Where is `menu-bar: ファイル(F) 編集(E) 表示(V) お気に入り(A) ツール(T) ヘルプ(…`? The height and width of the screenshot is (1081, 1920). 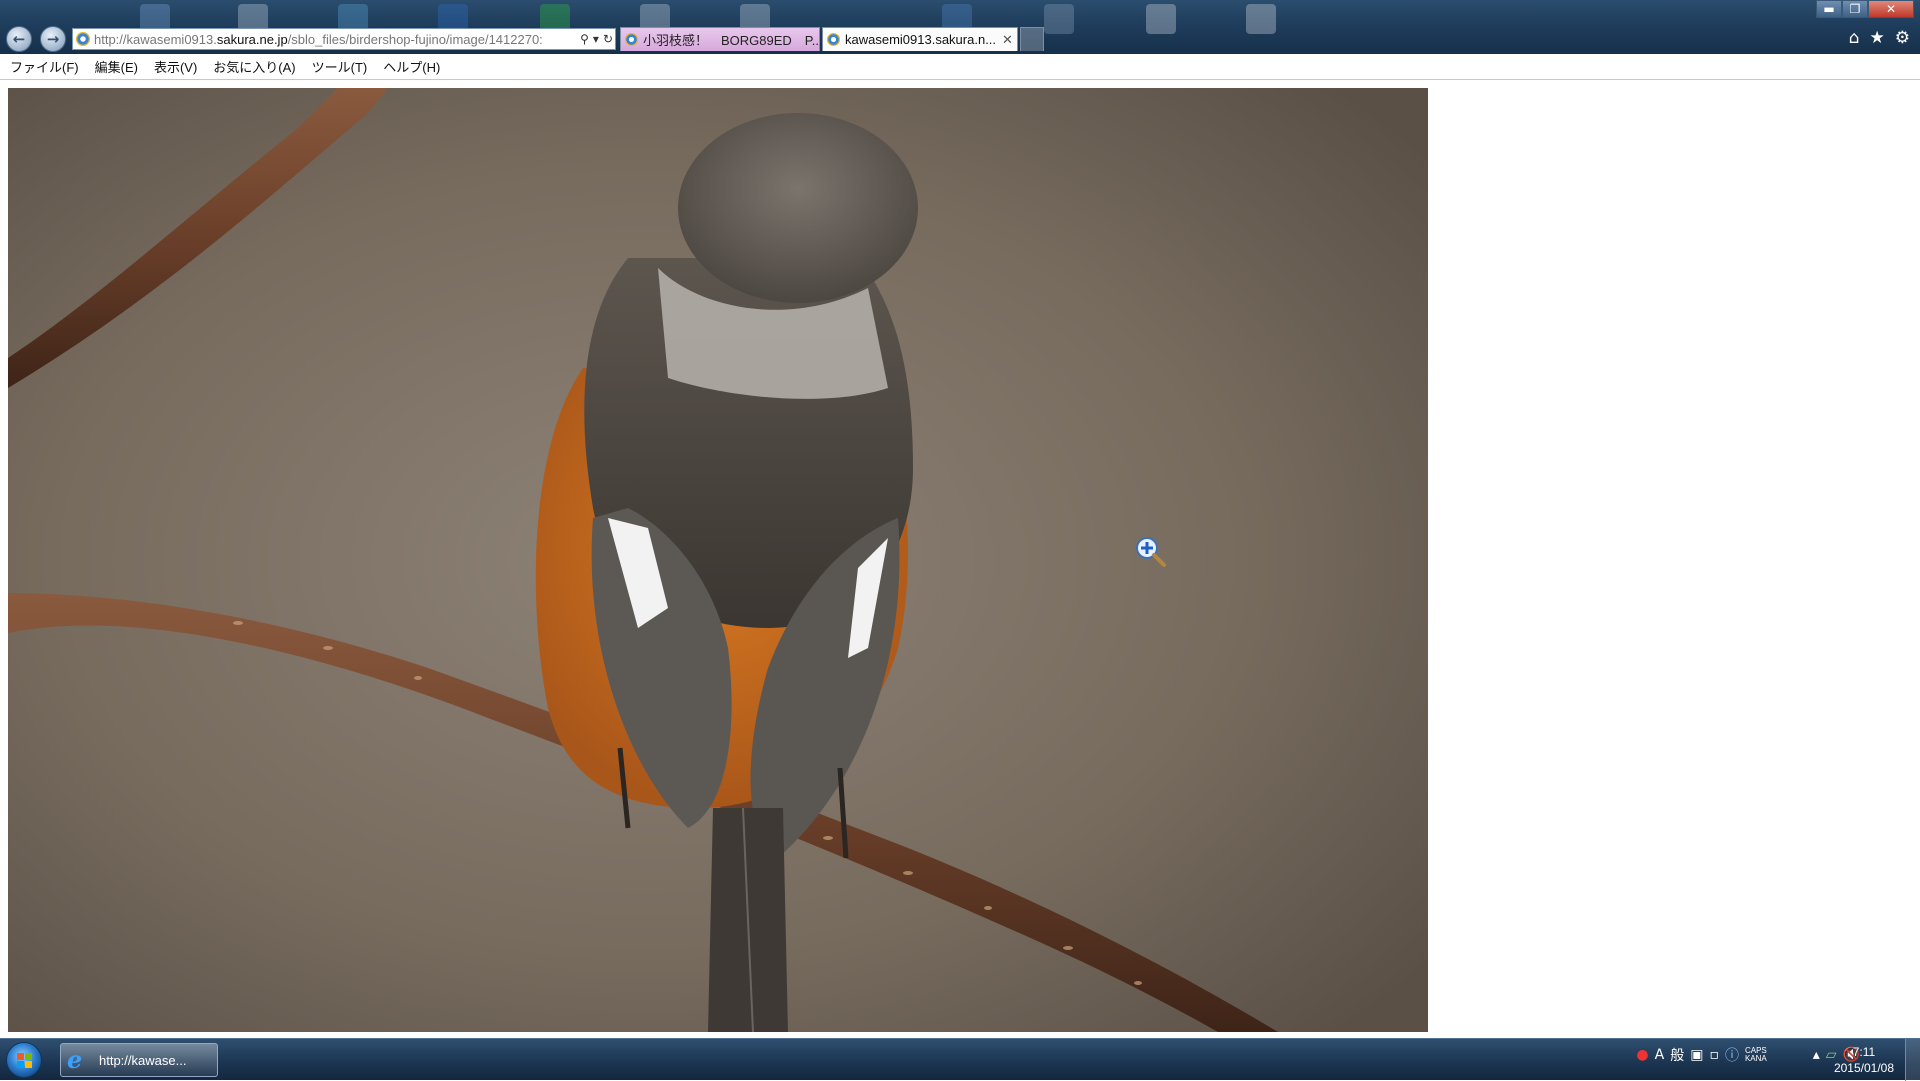
menu-bar: ファイル(F) 編集(E) 表示(V) お気に入り(A) ツール(T) ヘルプ(… is located at coordinates (960, 67).